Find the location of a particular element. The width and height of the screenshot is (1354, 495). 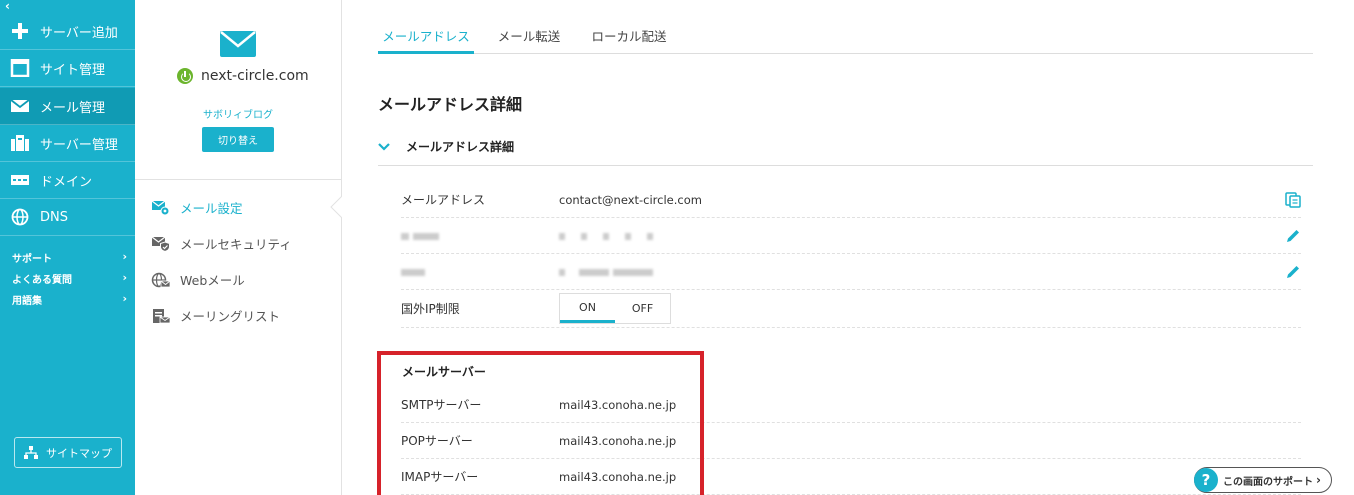

nav-item-site-management: サイト管理 is located at coordinates (67, 68).